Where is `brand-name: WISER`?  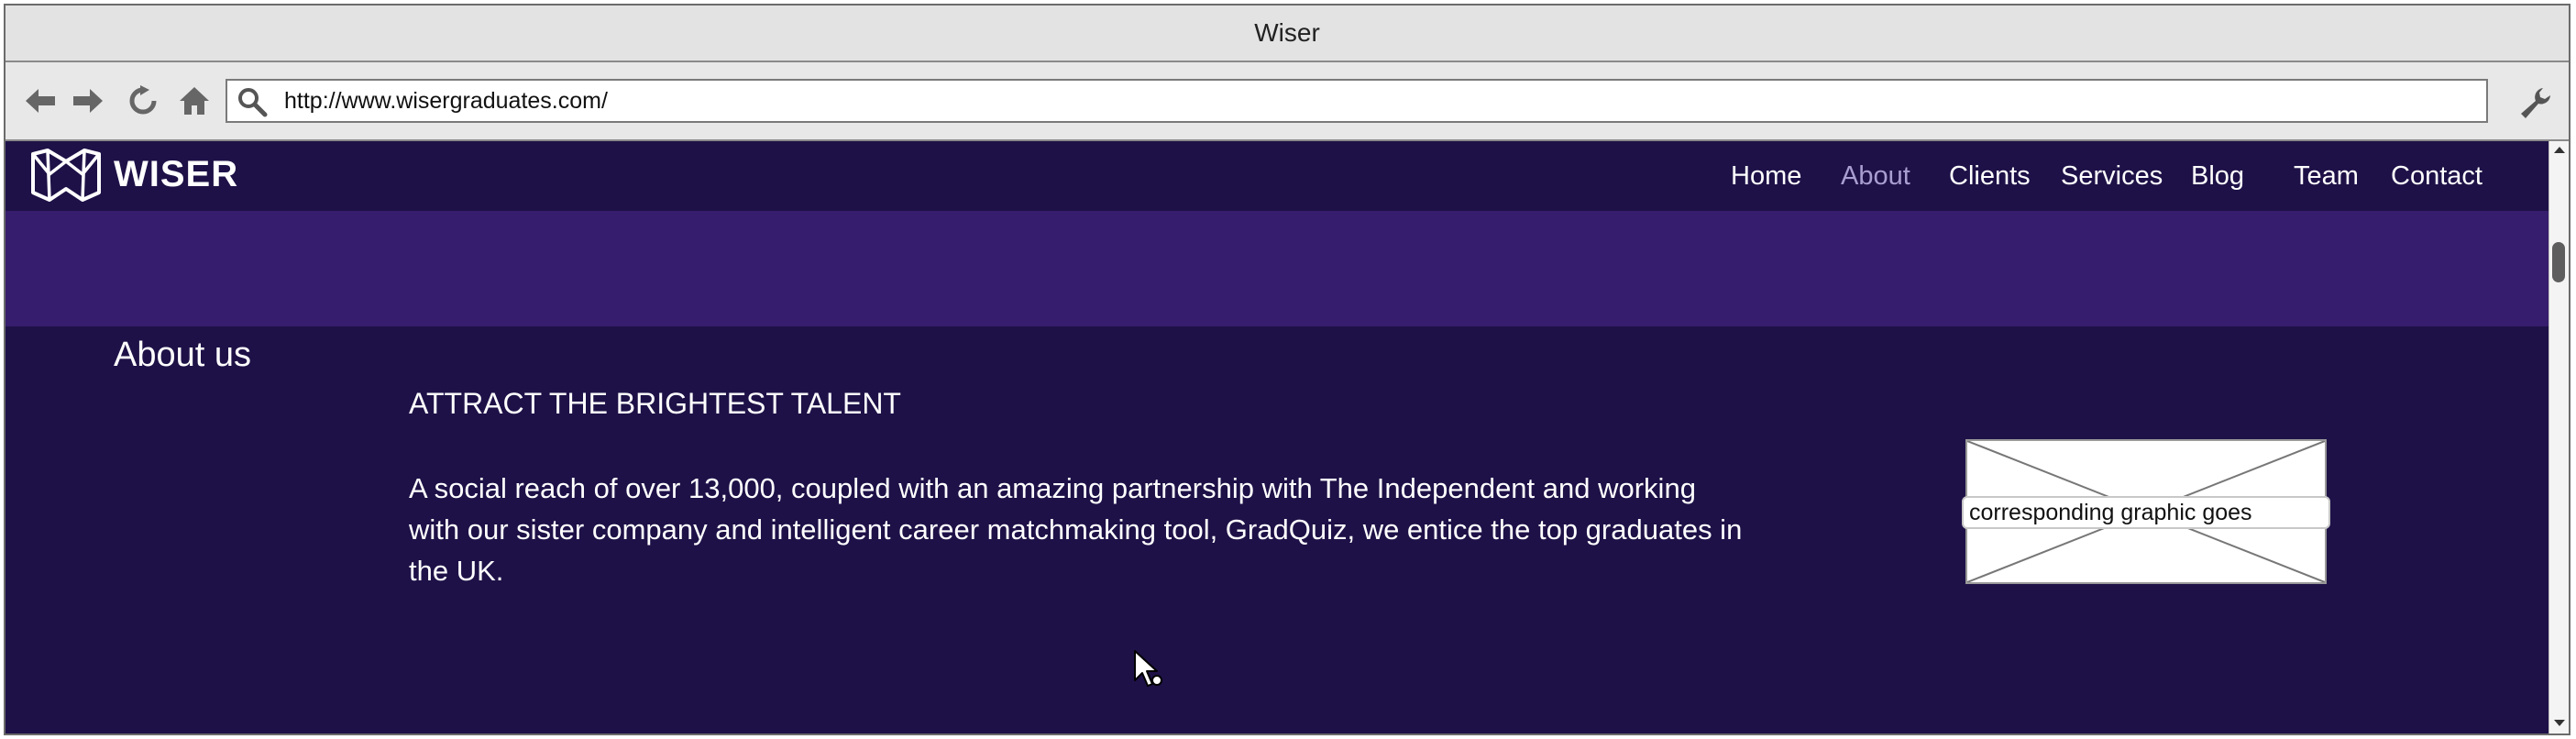
brand-name: WISER is located at coordinates (176, 175).